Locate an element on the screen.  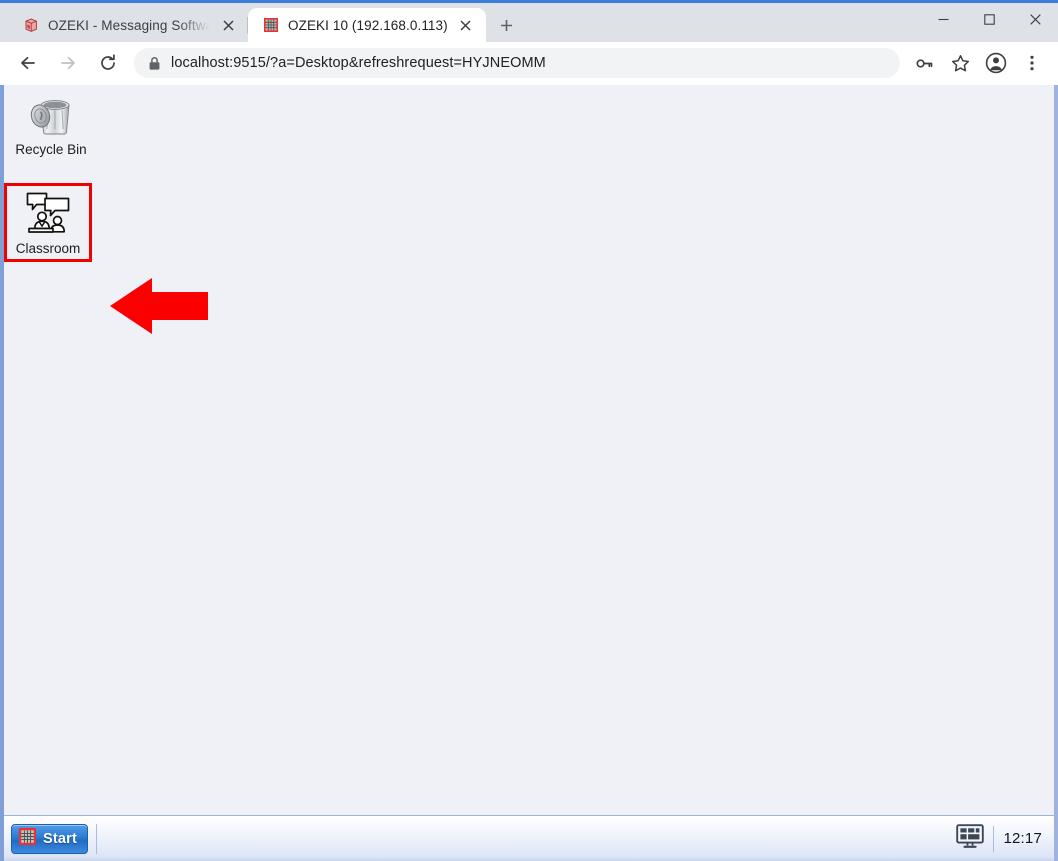
ozeki-box-icon is located at coordinates (30, 25).